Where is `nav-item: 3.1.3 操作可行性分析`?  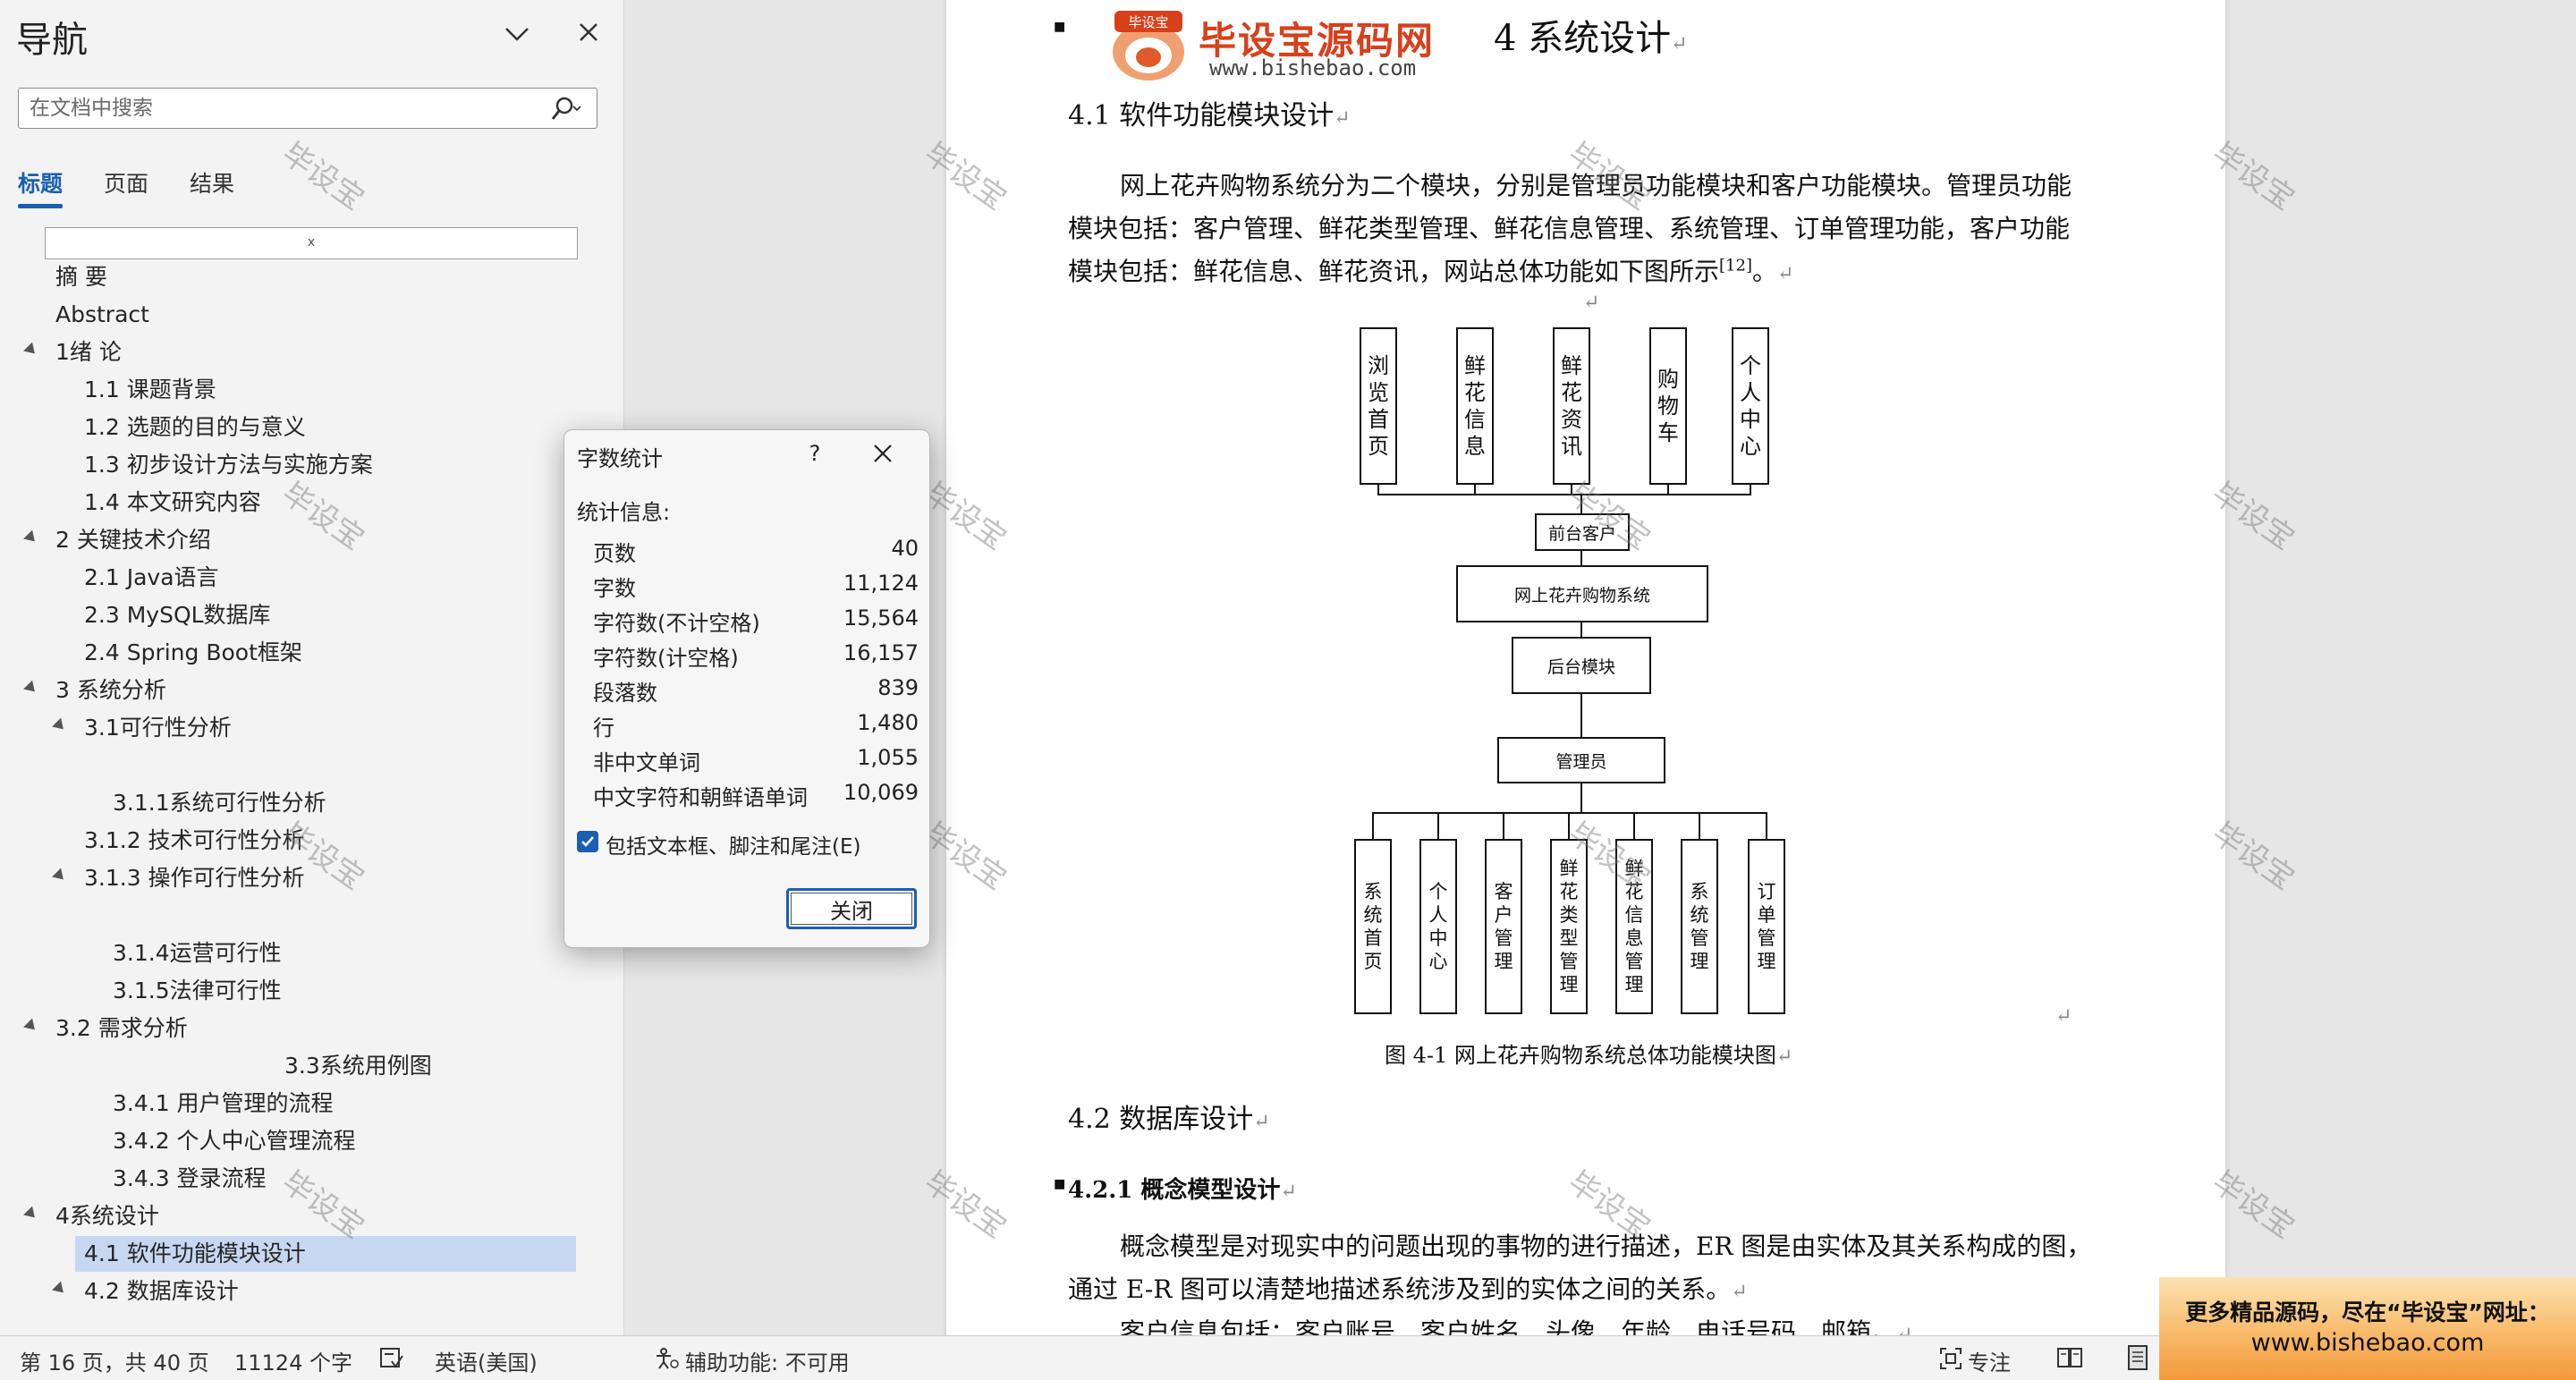
nav-item: 3.1.3 操作可行性分析 is located at coordinates (194, 878).